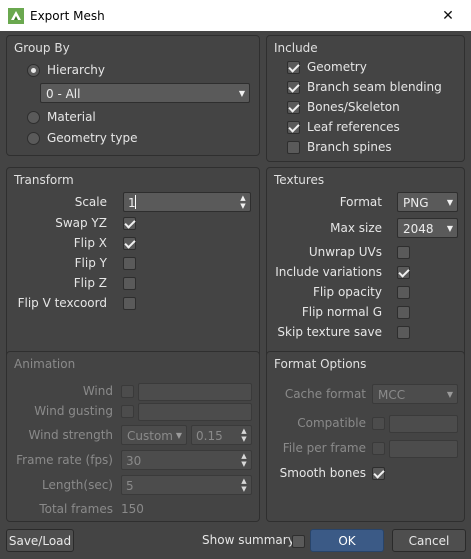  What do you see at coordinates (187, 202) in the screenshot?
I see `scale-input: 1 ▲ ▼` at bounding box center [187, 202].